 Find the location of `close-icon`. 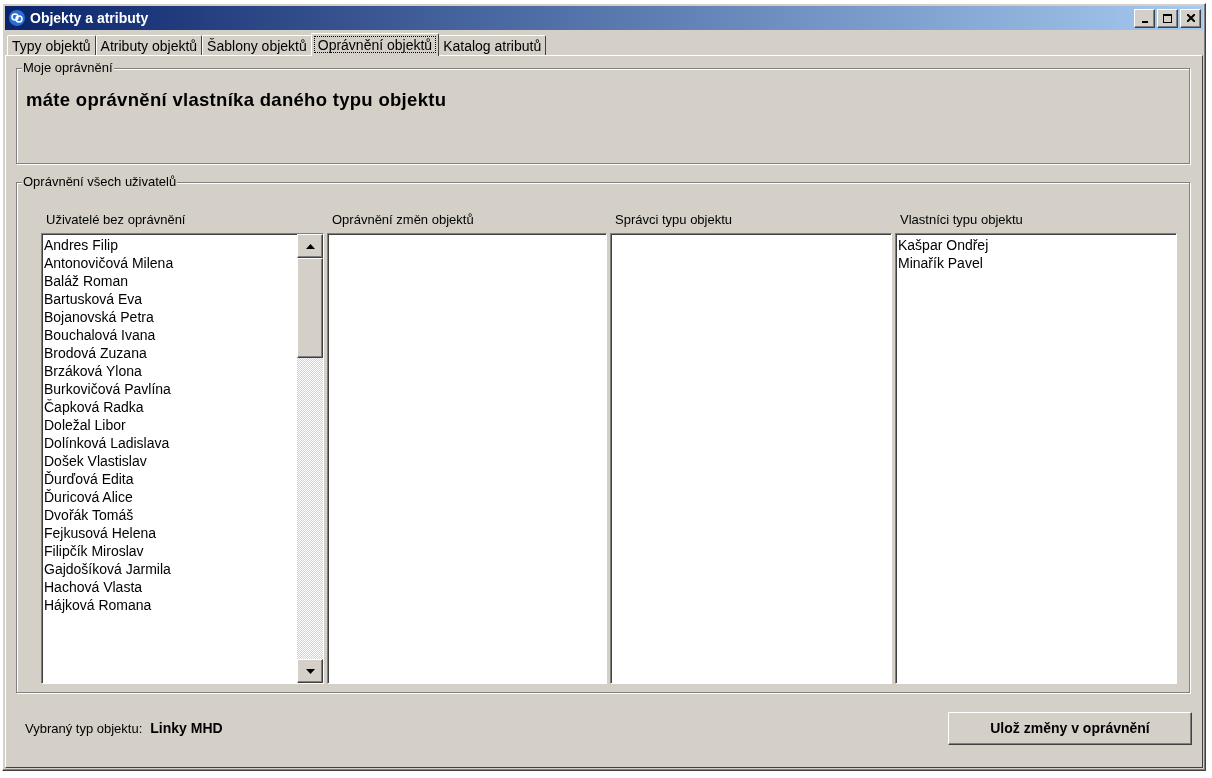

close-icon is located at coordinates (1190, 18).